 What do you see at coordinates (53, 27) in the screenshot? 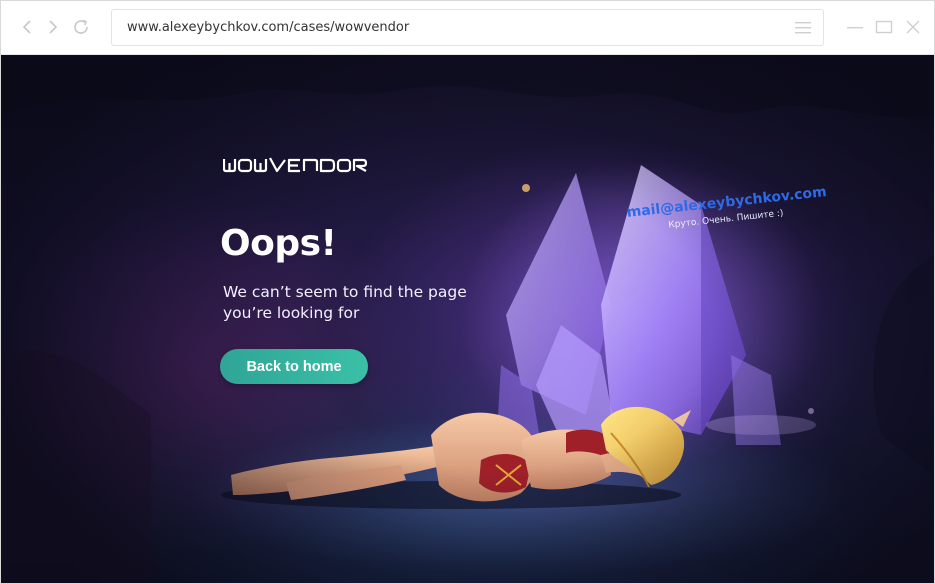
I see `chevron-right-icon` at bounding box center [53, 27].